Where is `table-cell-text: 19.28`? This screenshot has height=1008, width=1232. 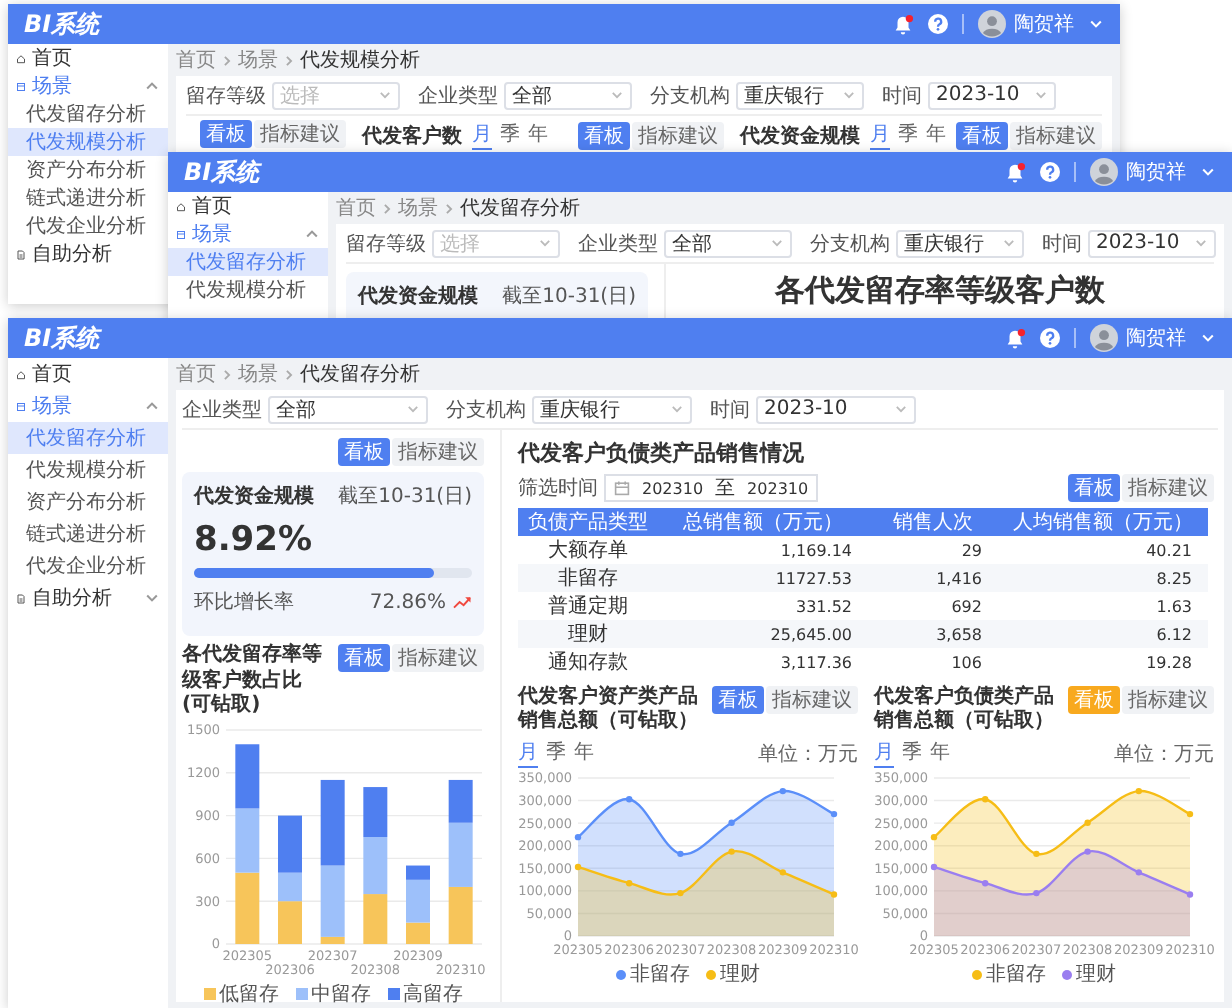
table-cell-text: 19.28 is located at coordinates (1169, 662).